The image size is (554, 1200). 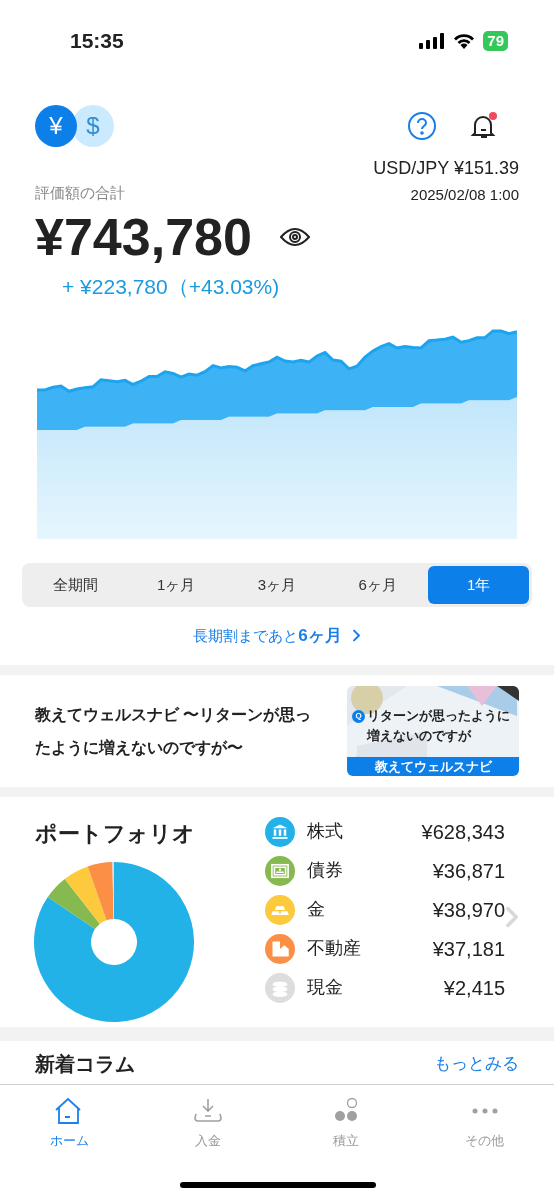 What do you see at coordinates (80, 193) in the screenshot?
I see `total-label: 評価額の合計` at bounding box center [80, 193].